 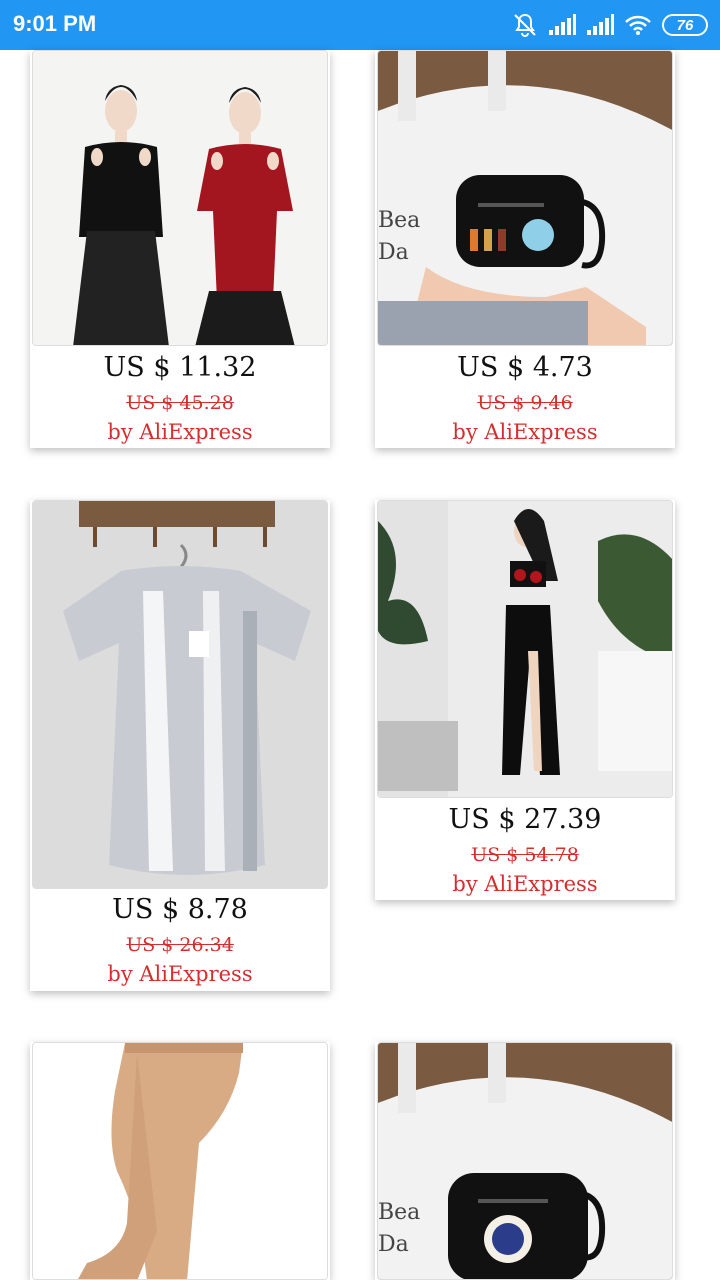 I want to click on mute-icon, so click(x=525, y=25).